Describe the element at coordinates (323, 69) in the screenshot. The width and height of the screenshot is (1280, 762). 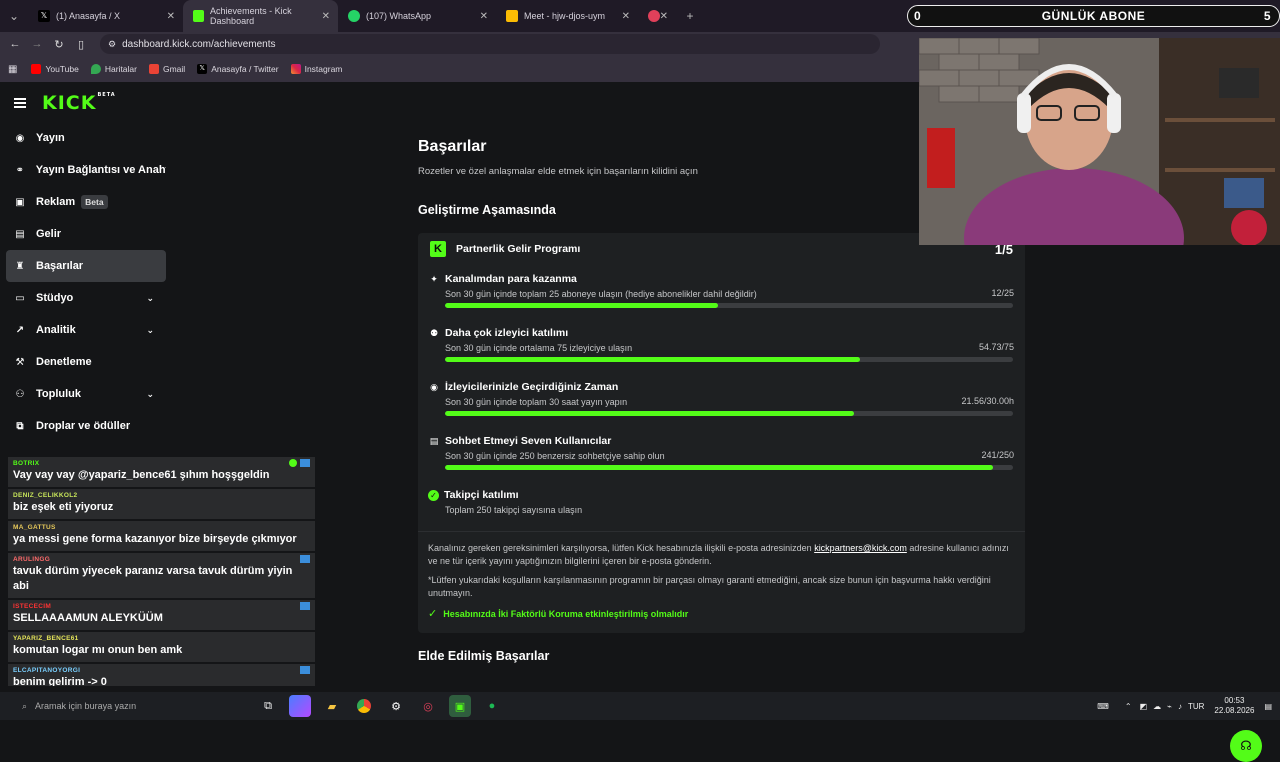
I see `bookmark-label: Instagram` at that location.